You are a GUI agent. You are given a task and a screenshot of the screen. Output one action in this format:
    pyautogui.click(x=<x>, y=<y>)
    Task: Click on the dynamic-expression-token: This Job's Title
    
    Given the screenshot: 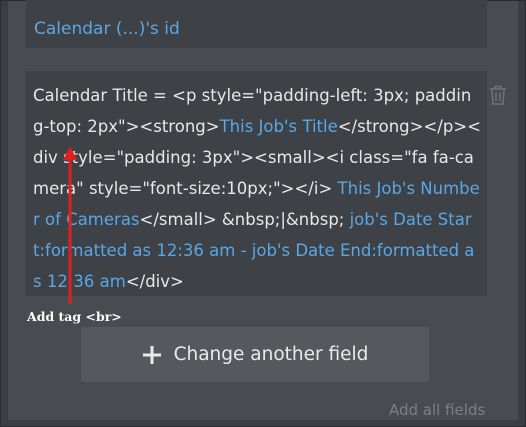 What is the action you would take?
    pyautogui.click(x=279, y=126)
    